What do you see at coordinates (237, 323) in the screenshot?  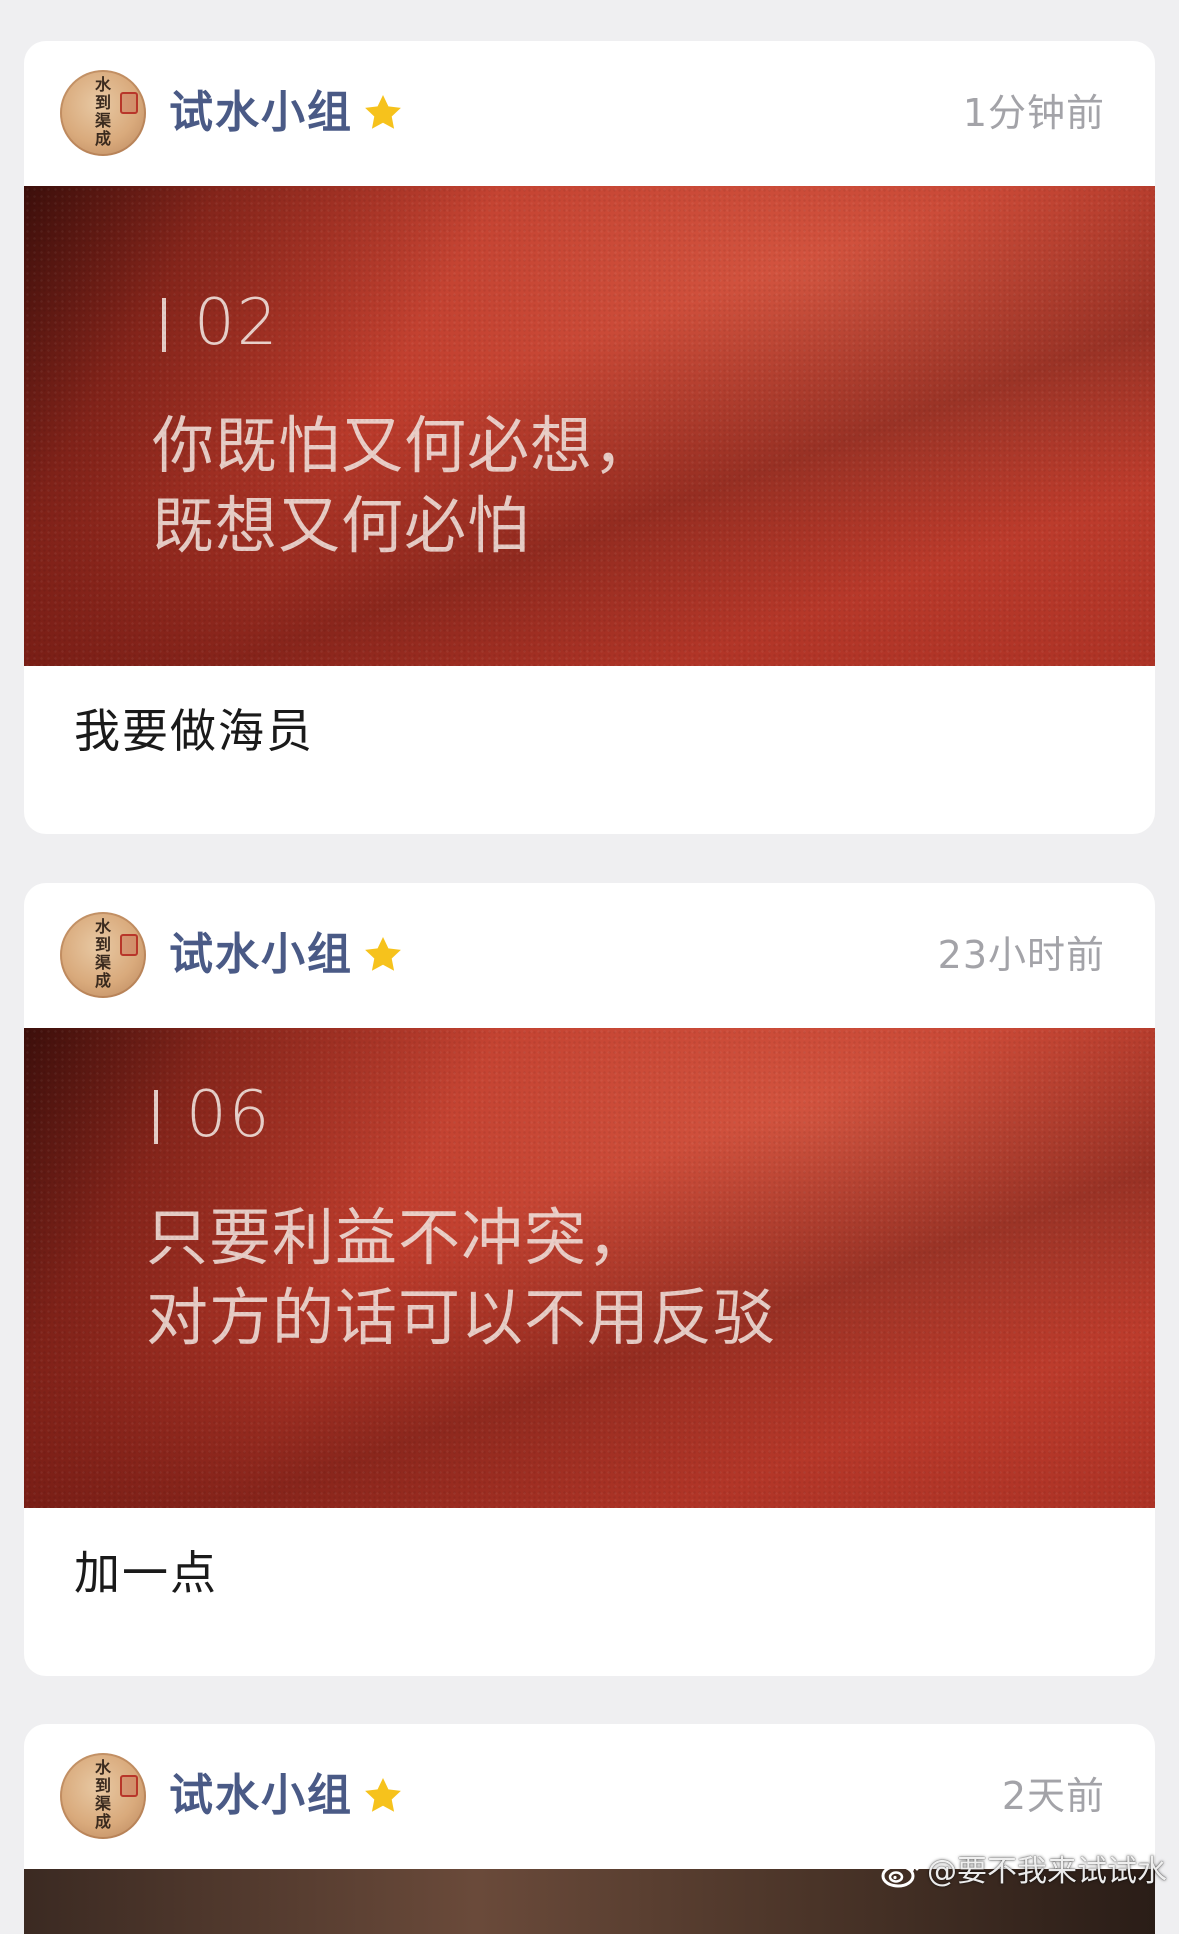 I see `image-number: 02` at bounding box center [237, 323].